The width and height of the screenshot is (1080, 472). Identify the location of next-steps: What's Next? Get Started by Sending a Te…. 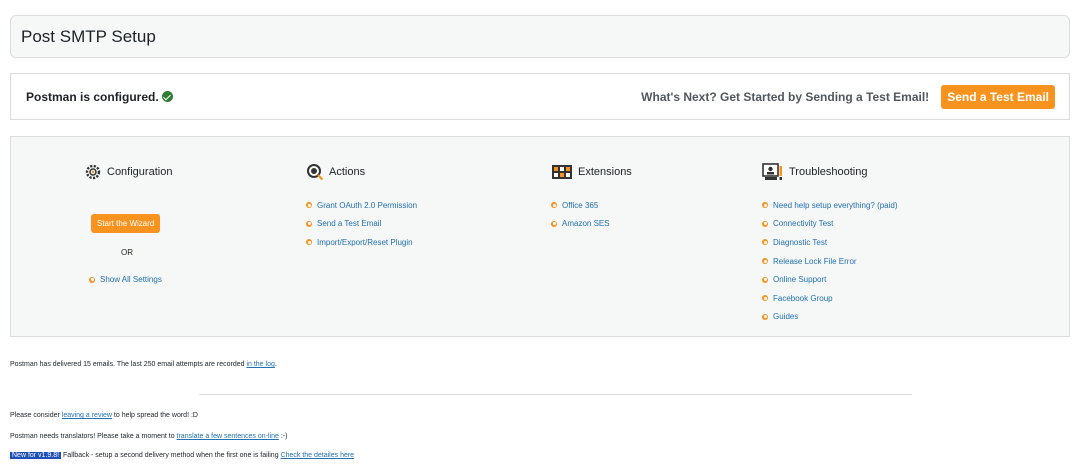
(848, 96).